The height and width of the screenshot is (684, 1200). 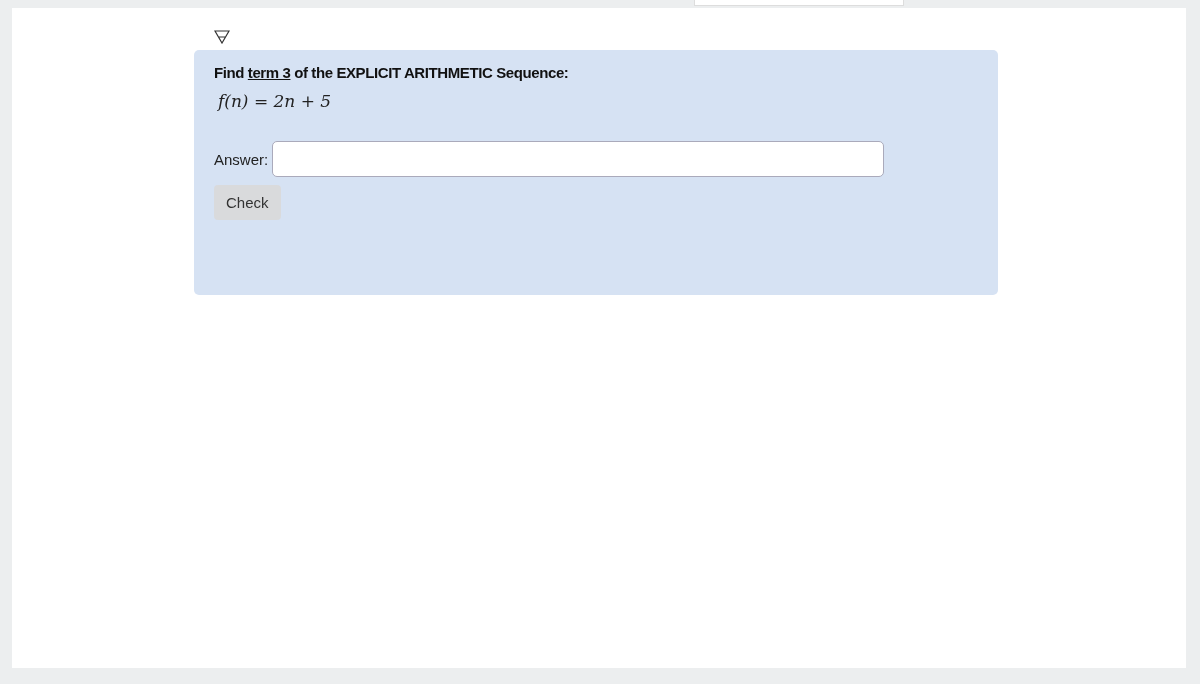 I want to click on triangle-icon, so click(x=222, y=37).